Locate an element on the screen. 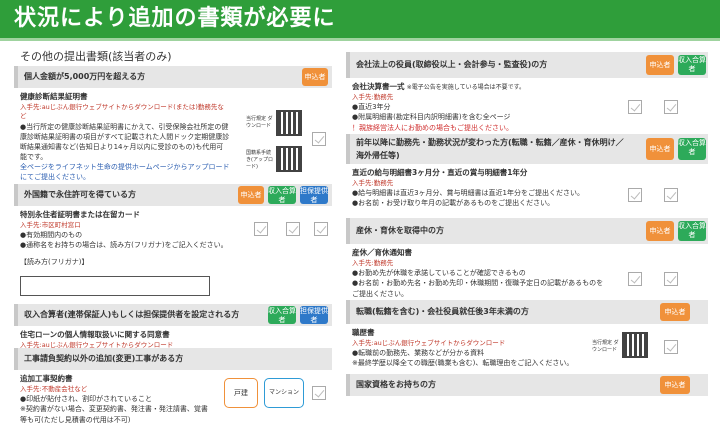 The width and height of the screenshot is (720, 429). document-name: 健康診断結果証明書 is located at coordinates (54, 96).